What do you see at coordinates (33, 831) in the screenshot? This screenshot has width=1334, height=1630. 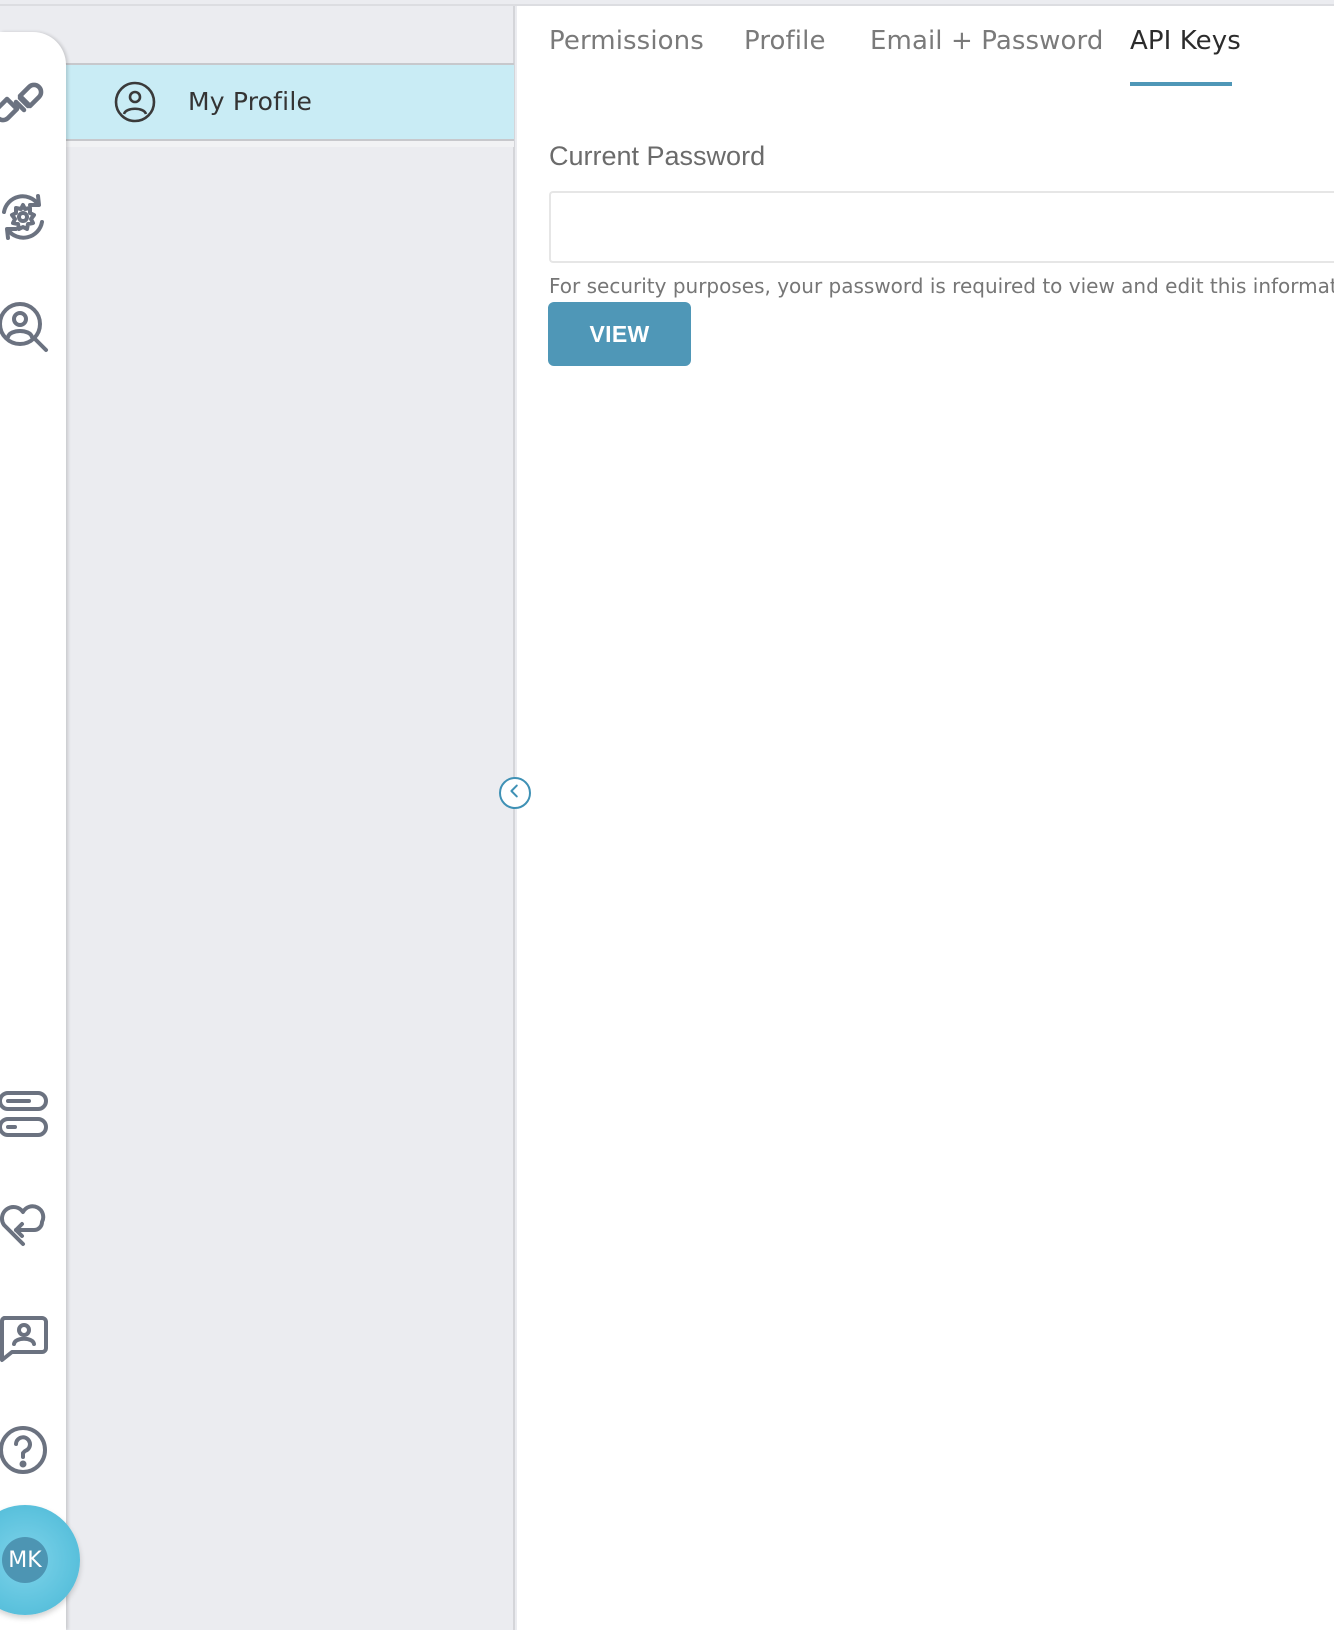 I see `icon-rail` at bounding box center [33, 831].